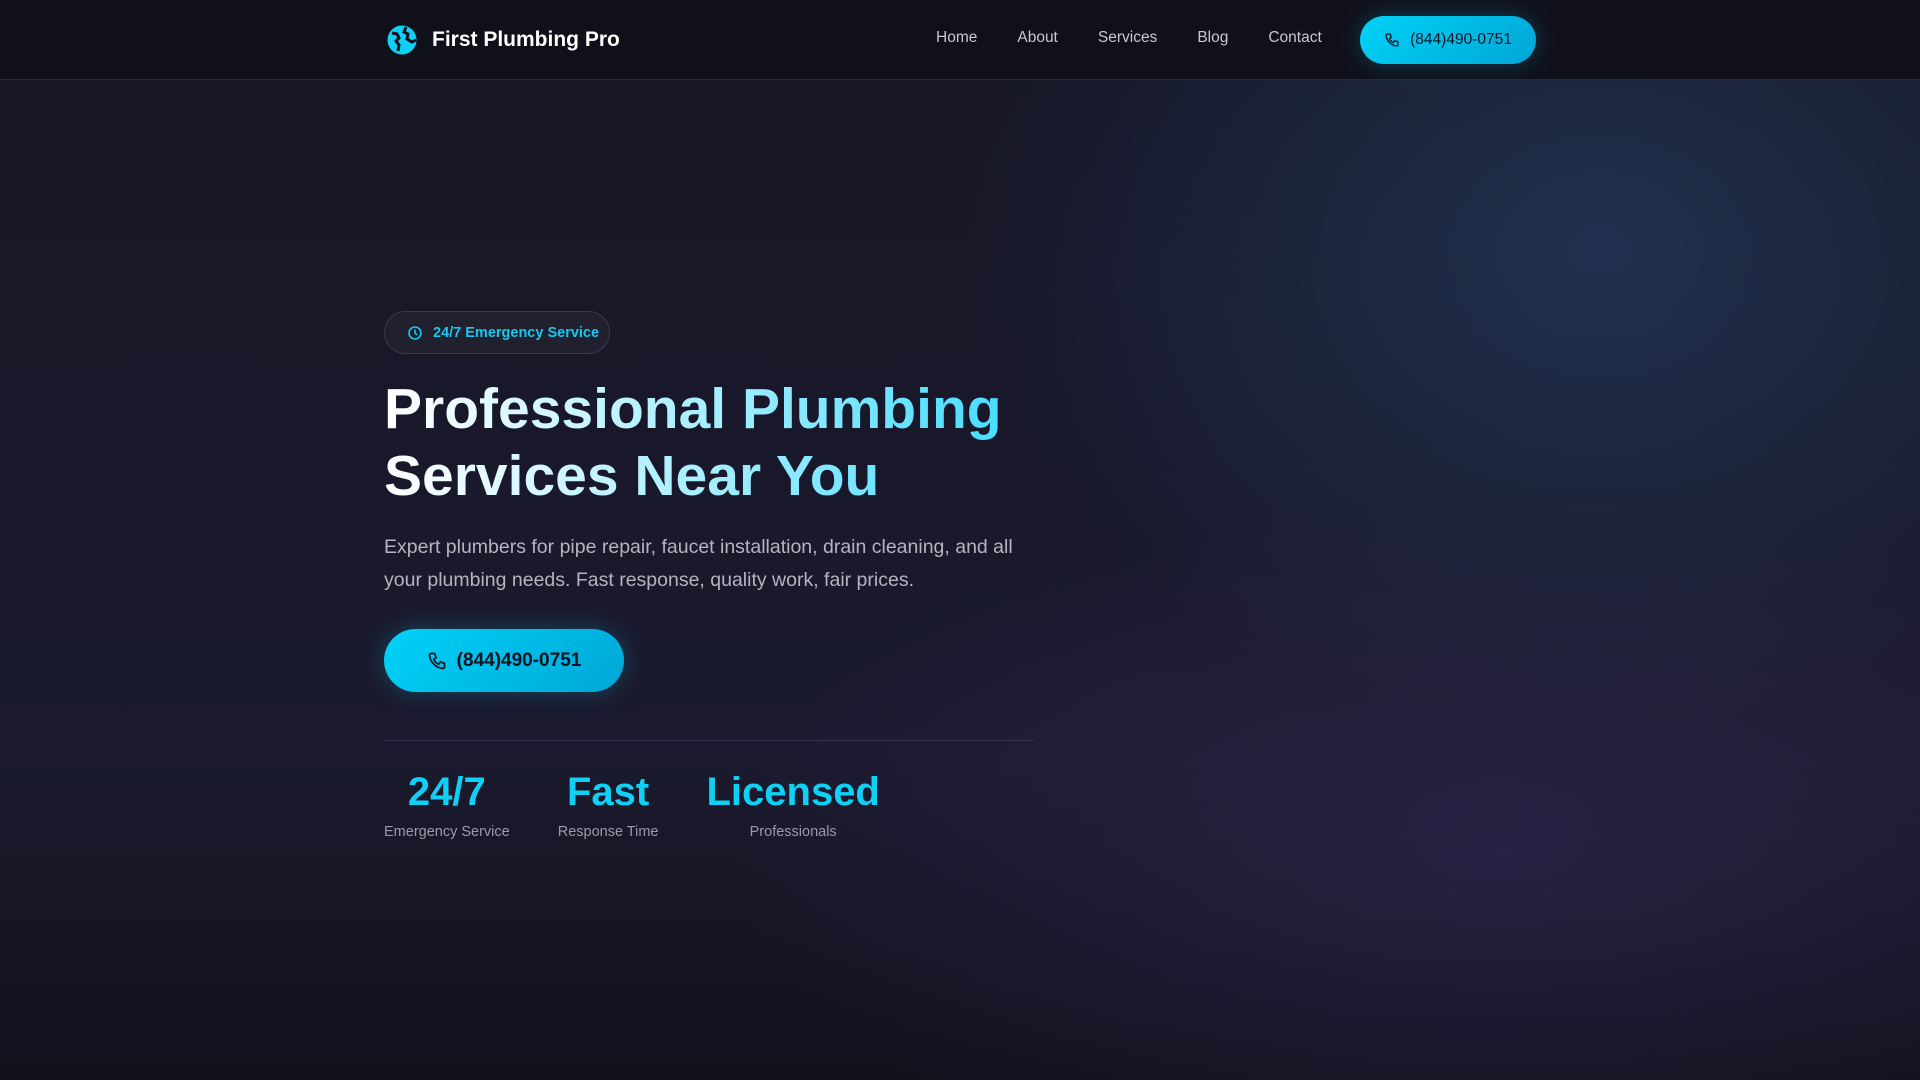 The width and height of the screenshot is (1920, 1080). I want to click on stat-licensed: Licensed Professionals, so click(792, 803).